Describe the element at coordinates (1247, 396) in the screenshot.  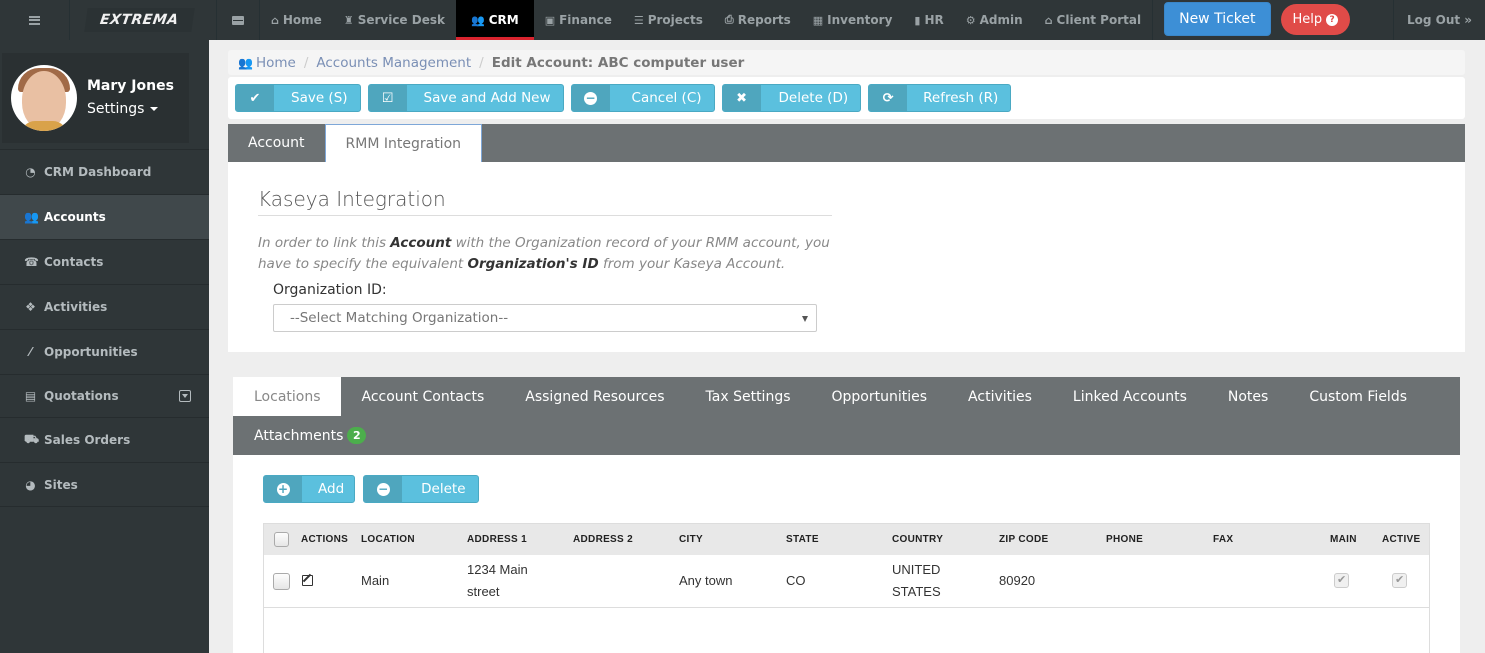
I see `tab-notes: Notes` at that location.